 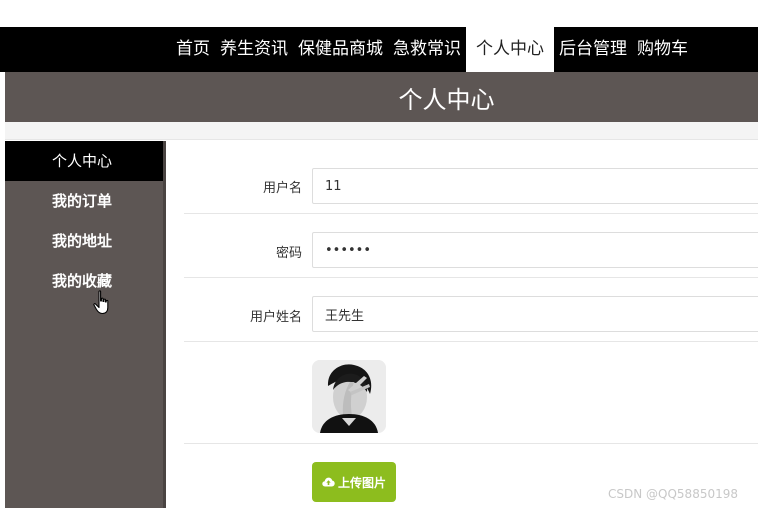 What do you see at coordinates (84, 201) in the screenshot?
I see `sidebar-item-my-orders: 我的订单` at bounding box center [84, 201].